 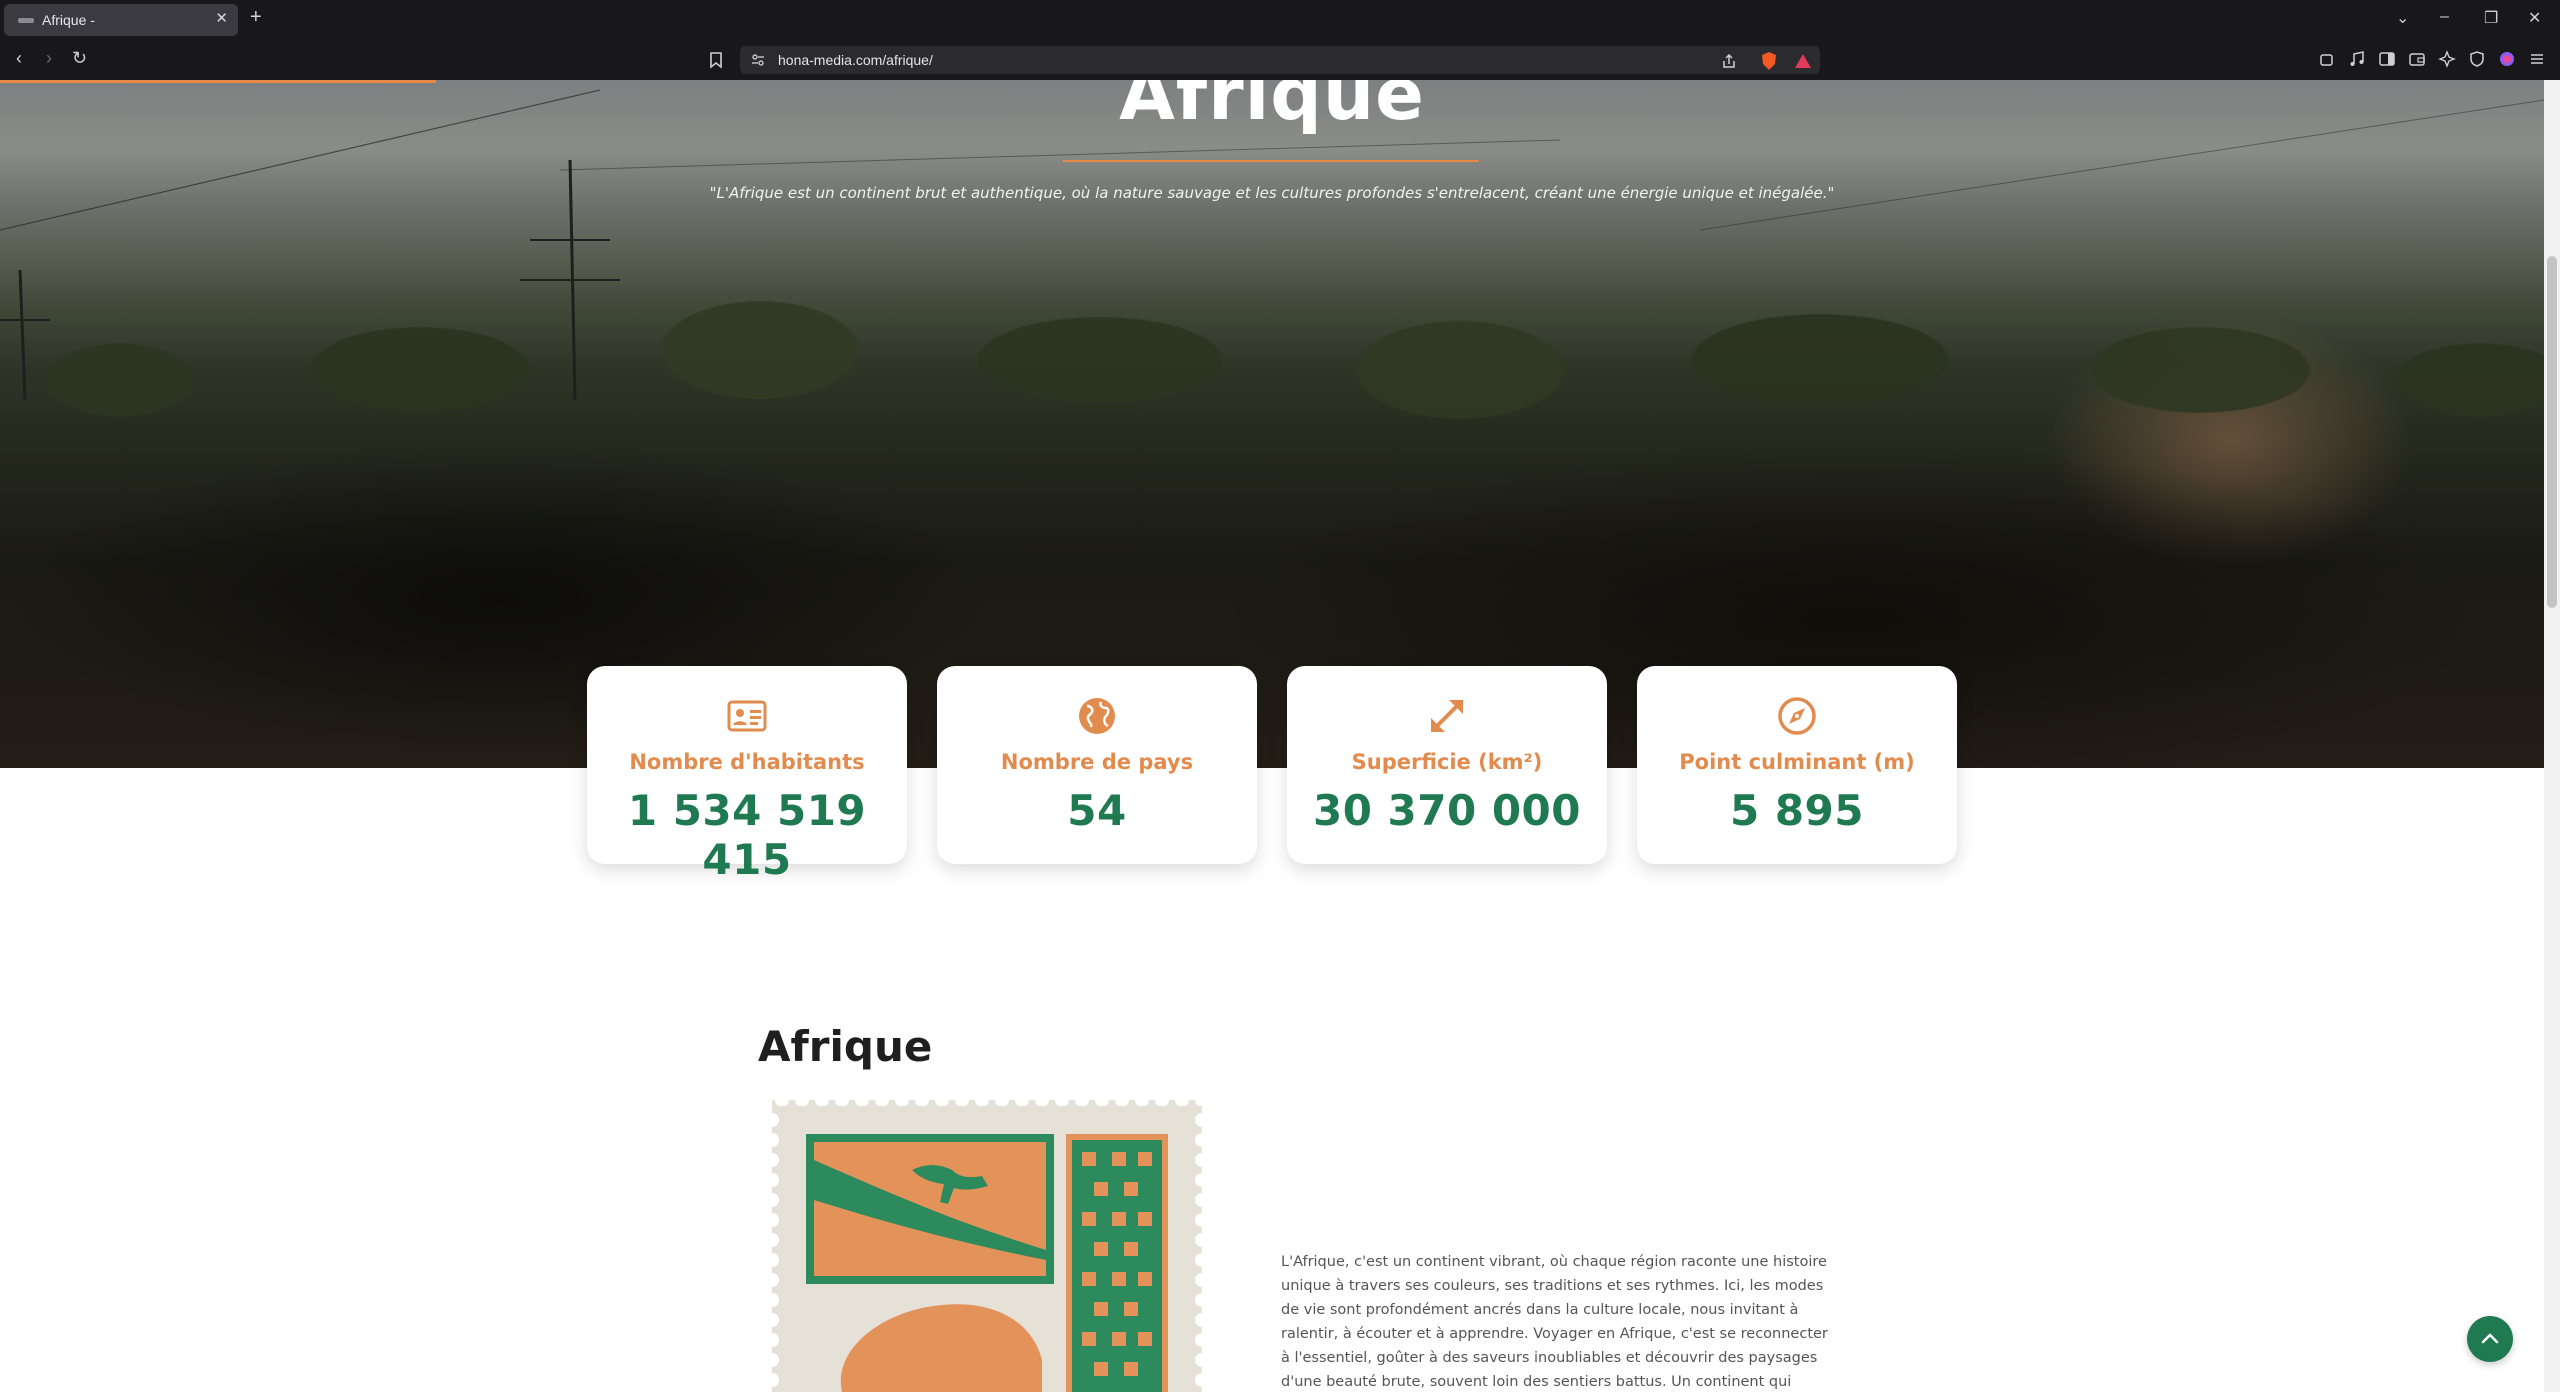 What do you see at coordinates (2477, 59) in the screenshot?
I see `vpn-shield-icon` at bounding box center [2477, 59].